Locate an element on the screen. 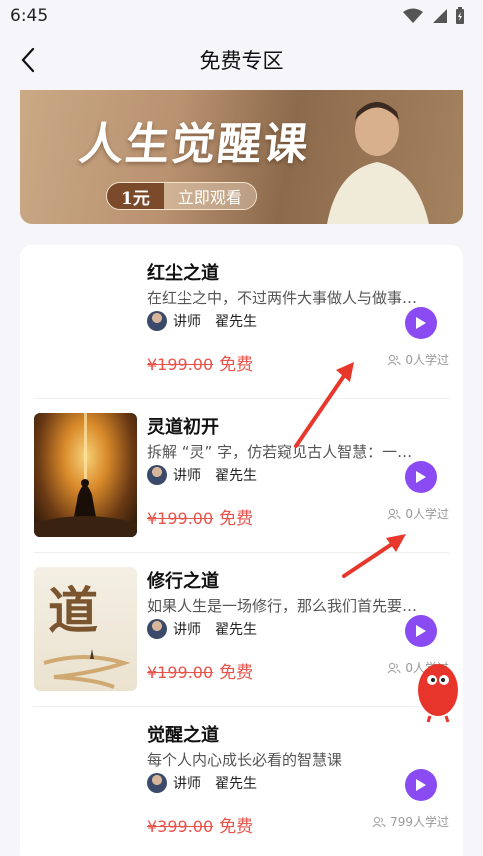  course-desc: 每个人内心成长必看的智慧课 is located at coordinates (245, 760).